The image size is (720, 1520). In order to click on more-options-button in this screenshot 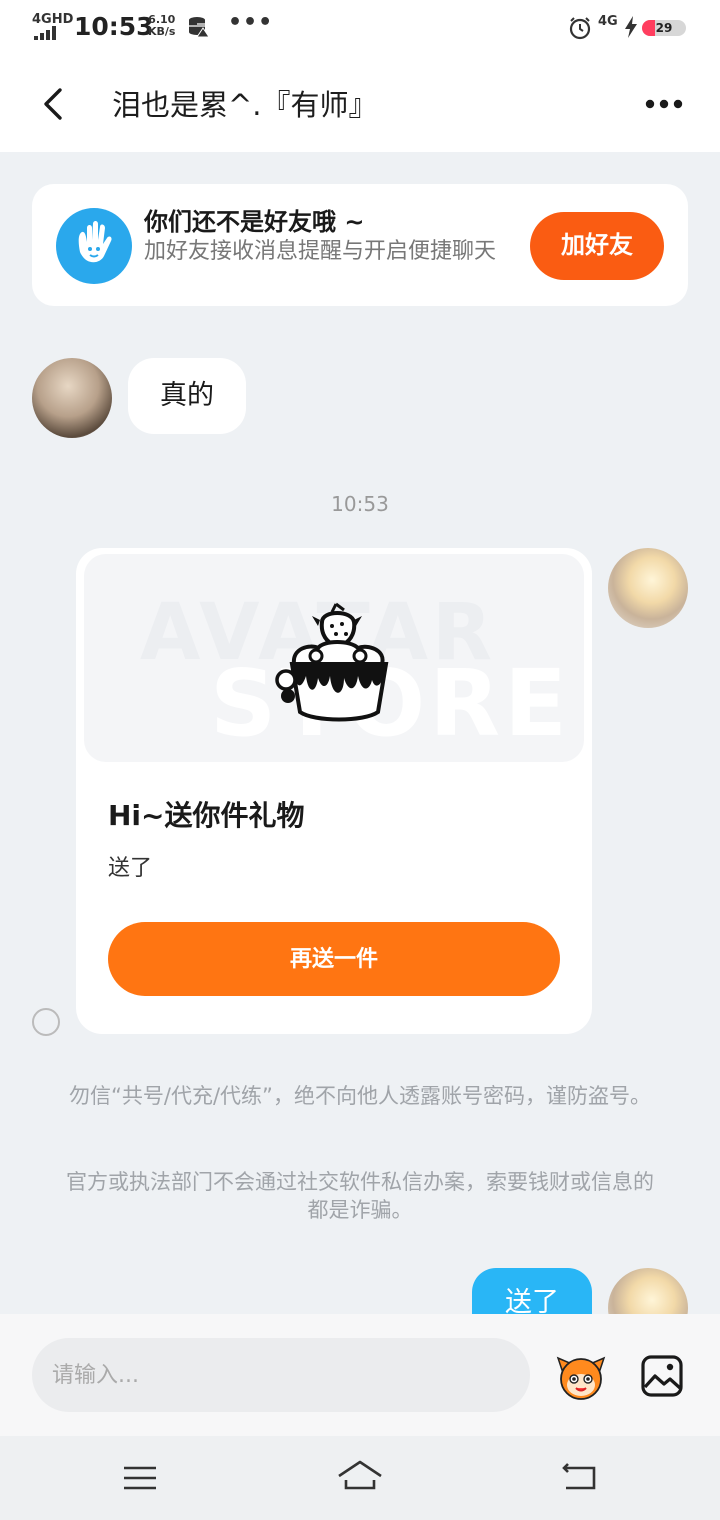, I will do `click(664, 104)`.